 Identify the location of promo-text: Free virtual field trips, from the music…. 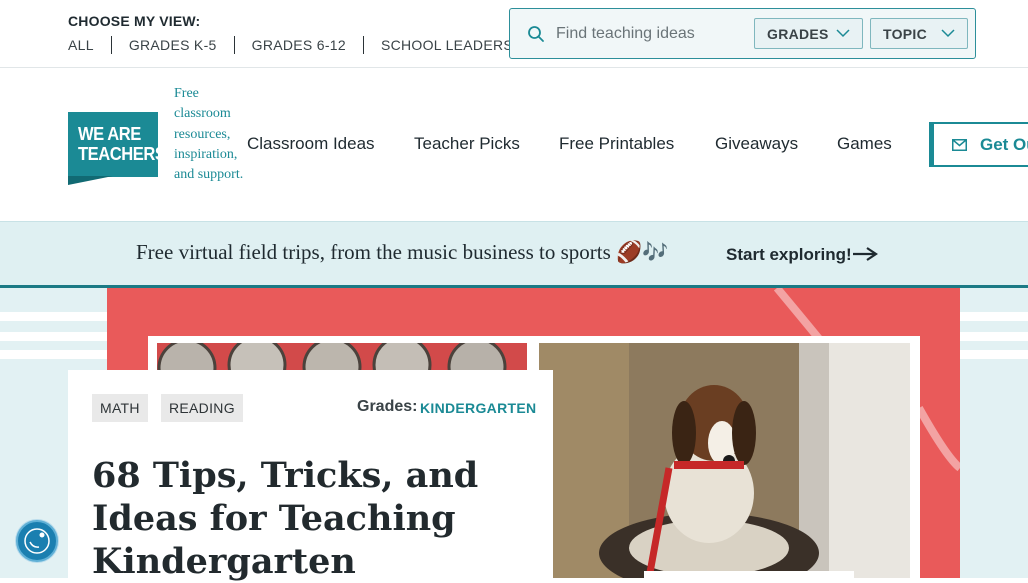
(402, 252).